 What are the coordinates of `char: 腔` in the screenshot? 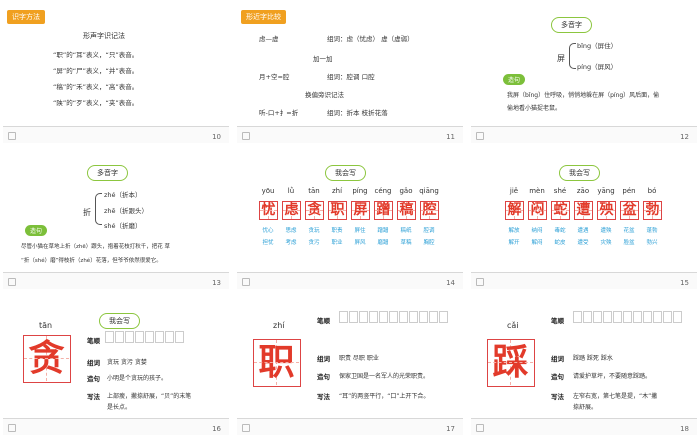 It's located at (429, 210).